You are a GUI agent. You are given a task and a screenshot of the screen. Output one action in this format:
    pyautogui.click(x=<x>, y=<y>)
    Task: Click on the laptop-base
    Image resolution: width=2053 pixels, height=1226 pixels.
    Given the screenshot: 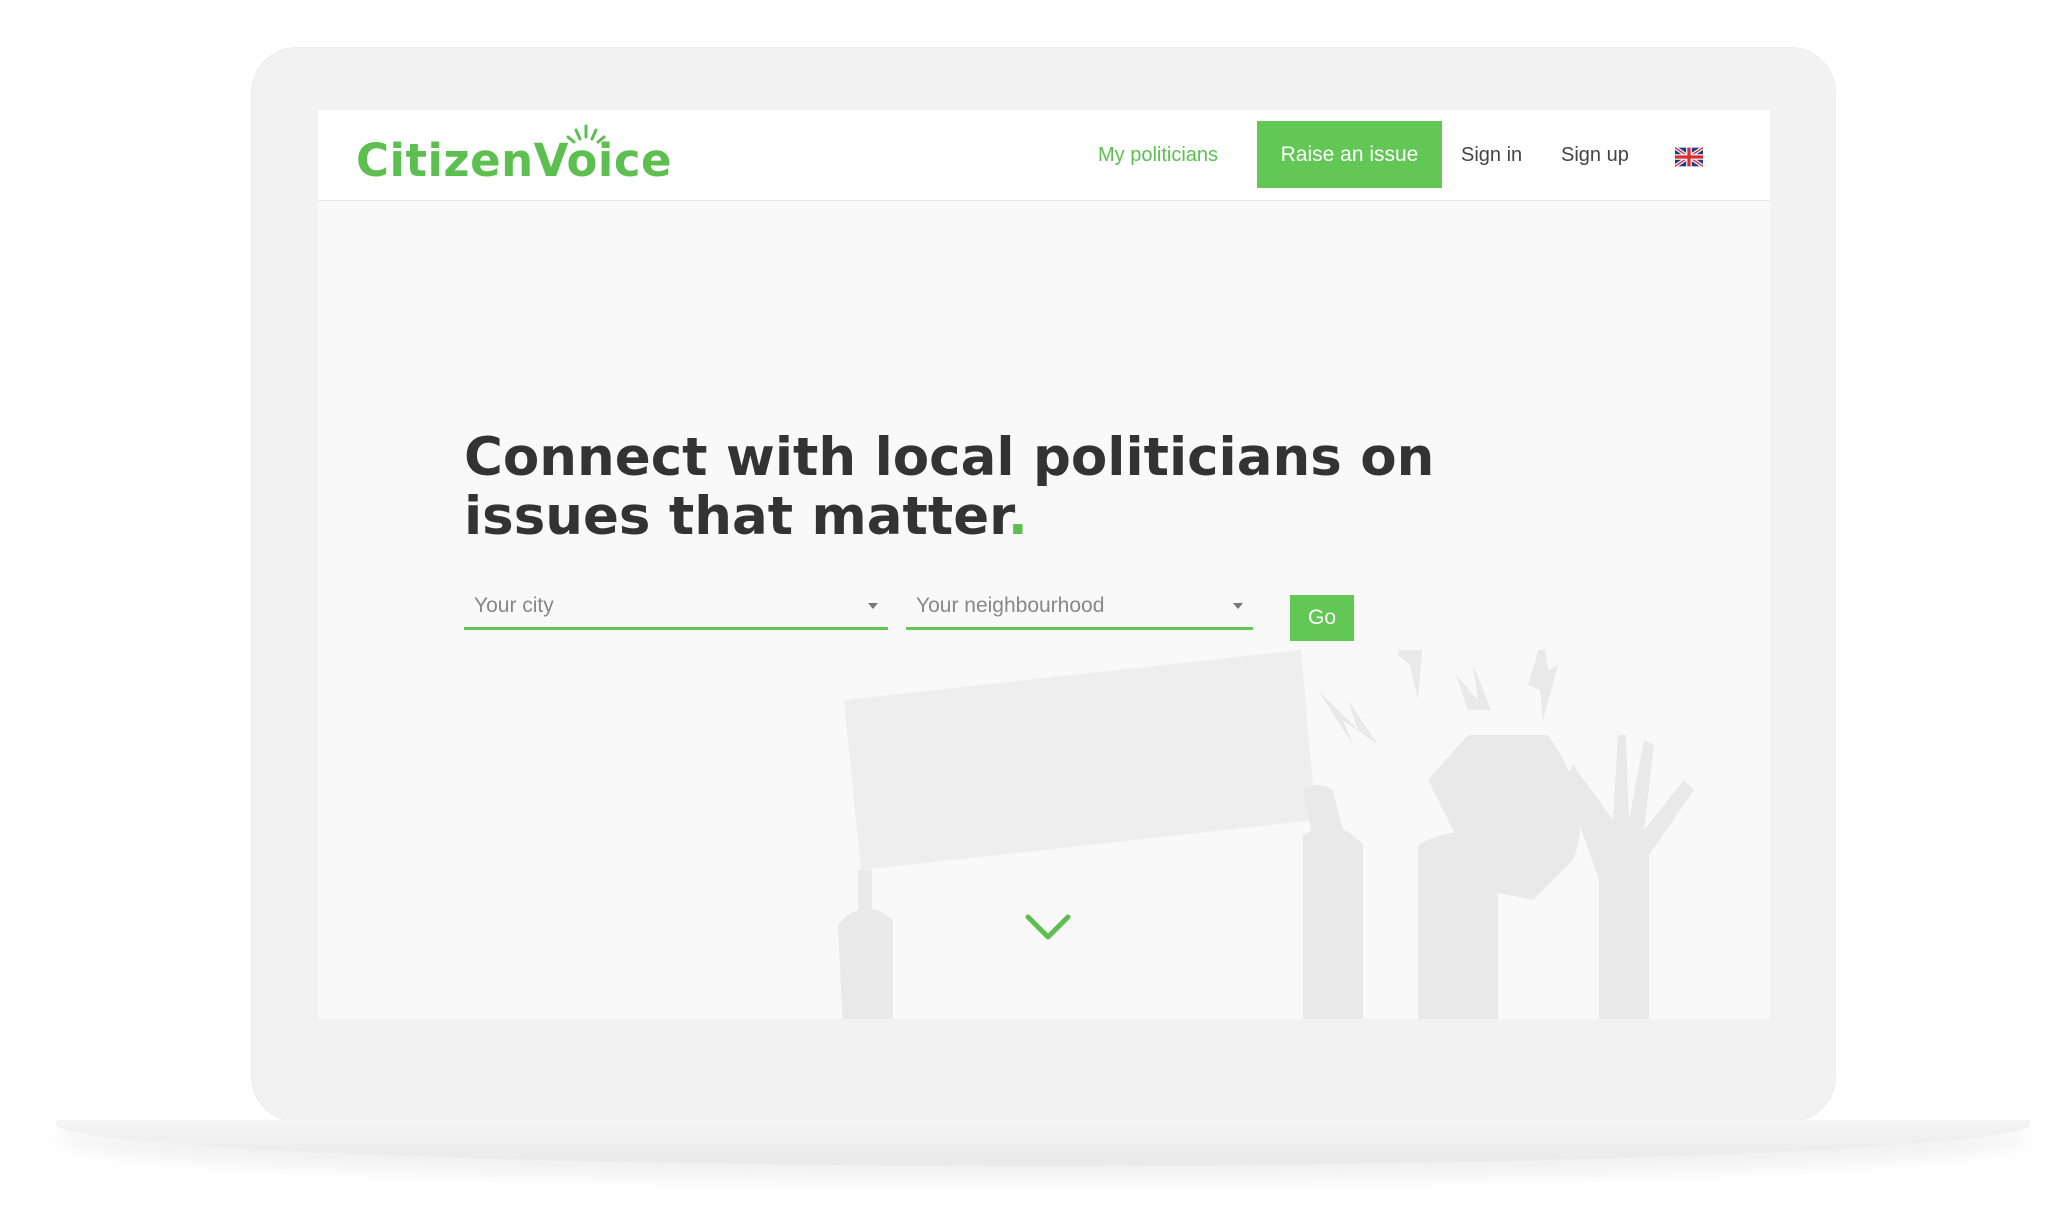 What is the action you would take?
    pyautogui.click(x=1043, y=1143)
    